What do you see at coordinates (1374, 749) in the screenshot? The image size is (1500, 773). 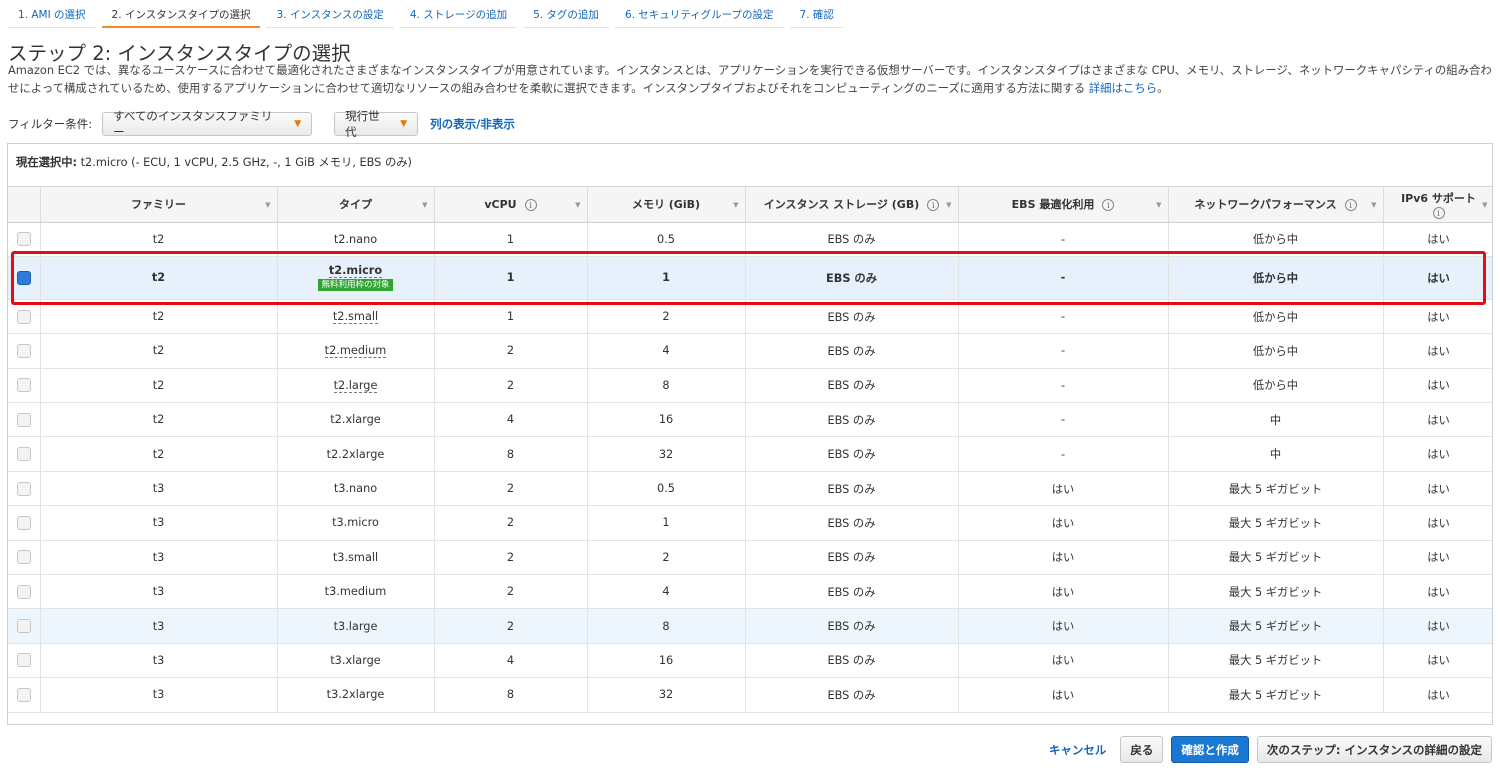 I see `next-step-button: 次のステップ: インスタンスの詳細の設定` at bounding box center [1374, 749].